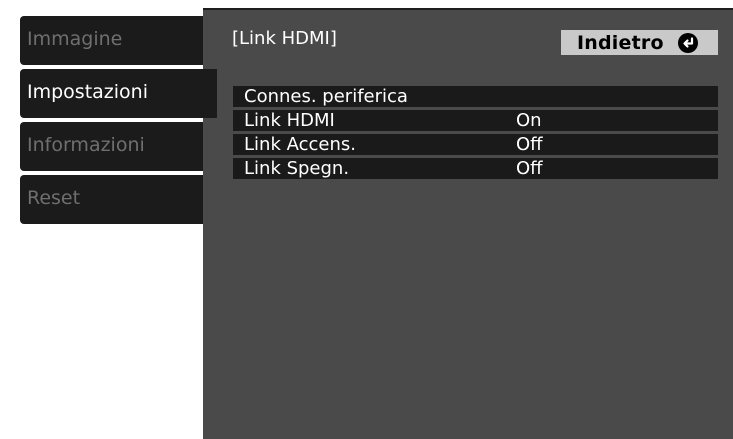  What do you see at coordinates (529, 120) in the screenshot?
I see `menu-row-value: On` at bounding box center [529, 120].